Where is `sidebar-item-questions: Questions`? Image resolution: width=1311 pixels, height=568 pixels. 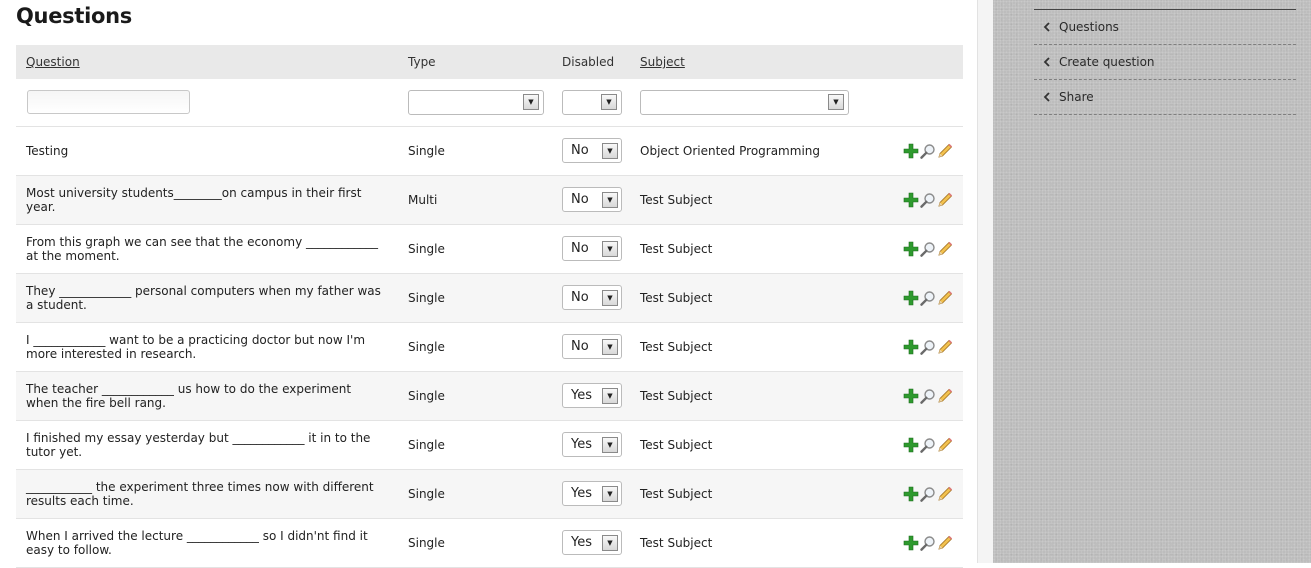
sidebar-item-questions: Questions is located at coordinates (1165, 27).